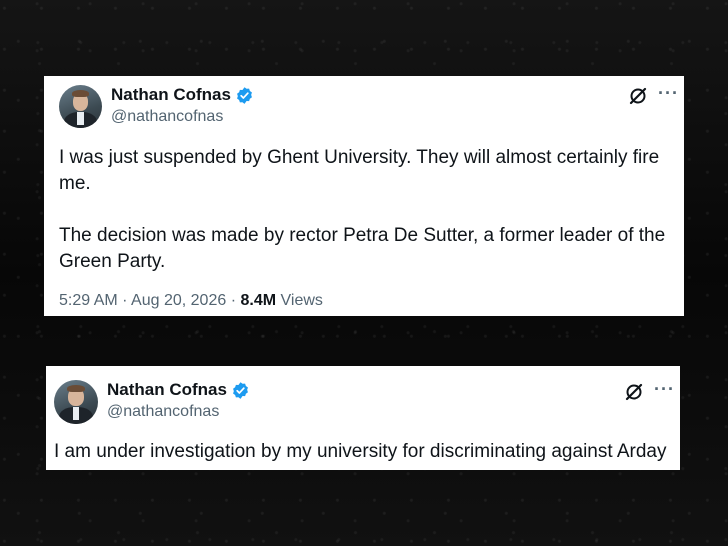 This screenshot has width=728, height=546. I want to click on tweet-meta: 5:29 AM · Aug 20, 2026 · 8.4M Views, so click(191, 300).